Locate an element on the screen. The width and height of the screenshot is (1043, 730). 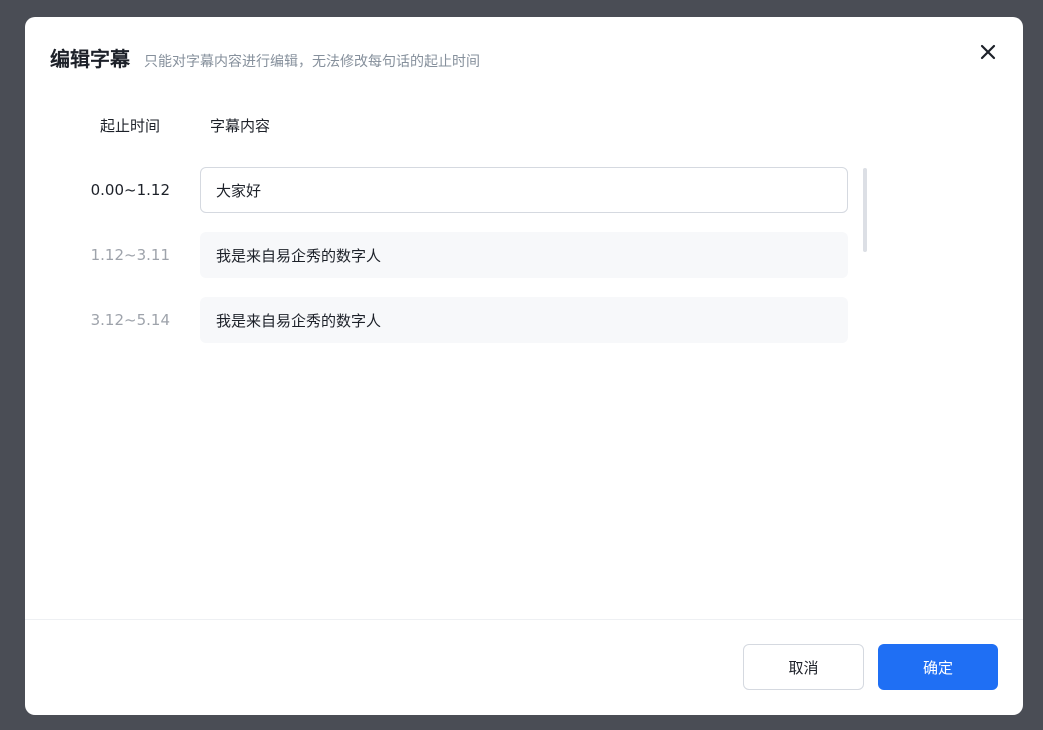
column-header-time: 起止时间 is located at coordinates (130, 126).